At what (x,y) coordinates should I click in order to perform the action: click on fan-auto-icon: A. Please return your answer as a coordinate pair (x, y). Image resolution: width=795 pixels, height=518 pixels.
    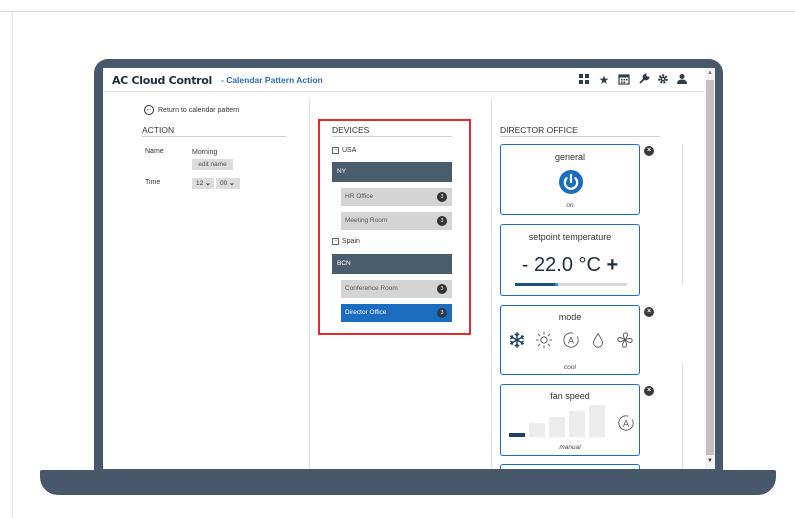
    Looking at the image, I should click on (626, 423).